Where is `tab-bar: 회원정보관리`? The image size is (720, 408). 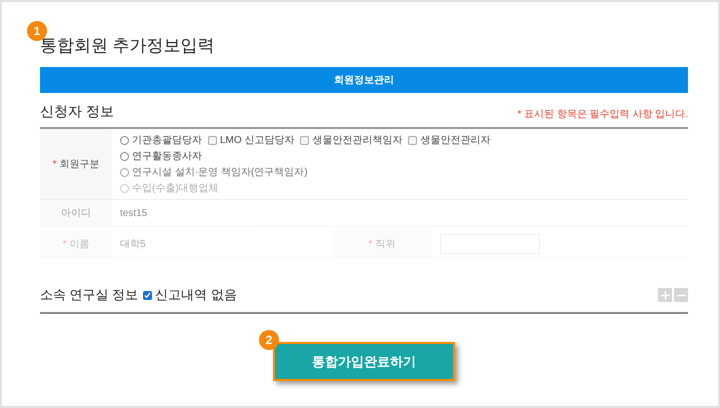
tab-bar: 회원정보관리 is located at coordinates (364, 80).